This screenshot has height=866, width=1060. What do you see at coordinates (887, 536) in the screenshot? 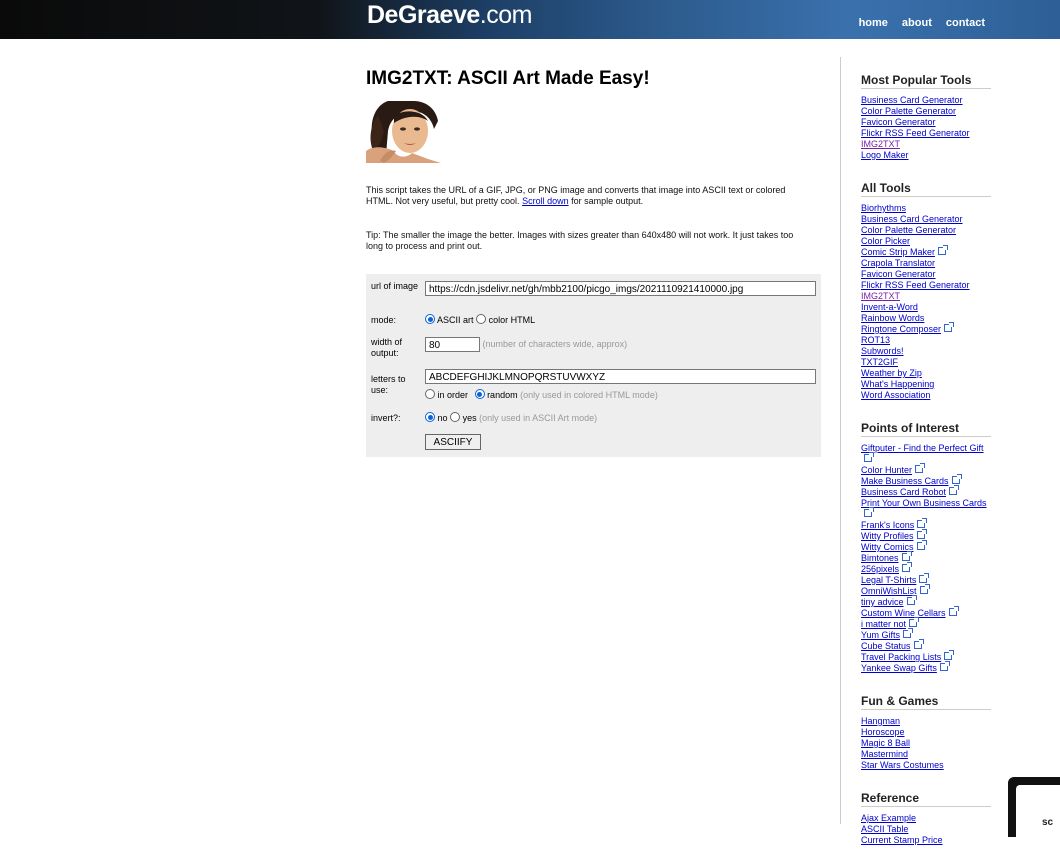
I see `sidebar-link-witty-profiles: Witty Profiles` at bounding box center [887, 536].